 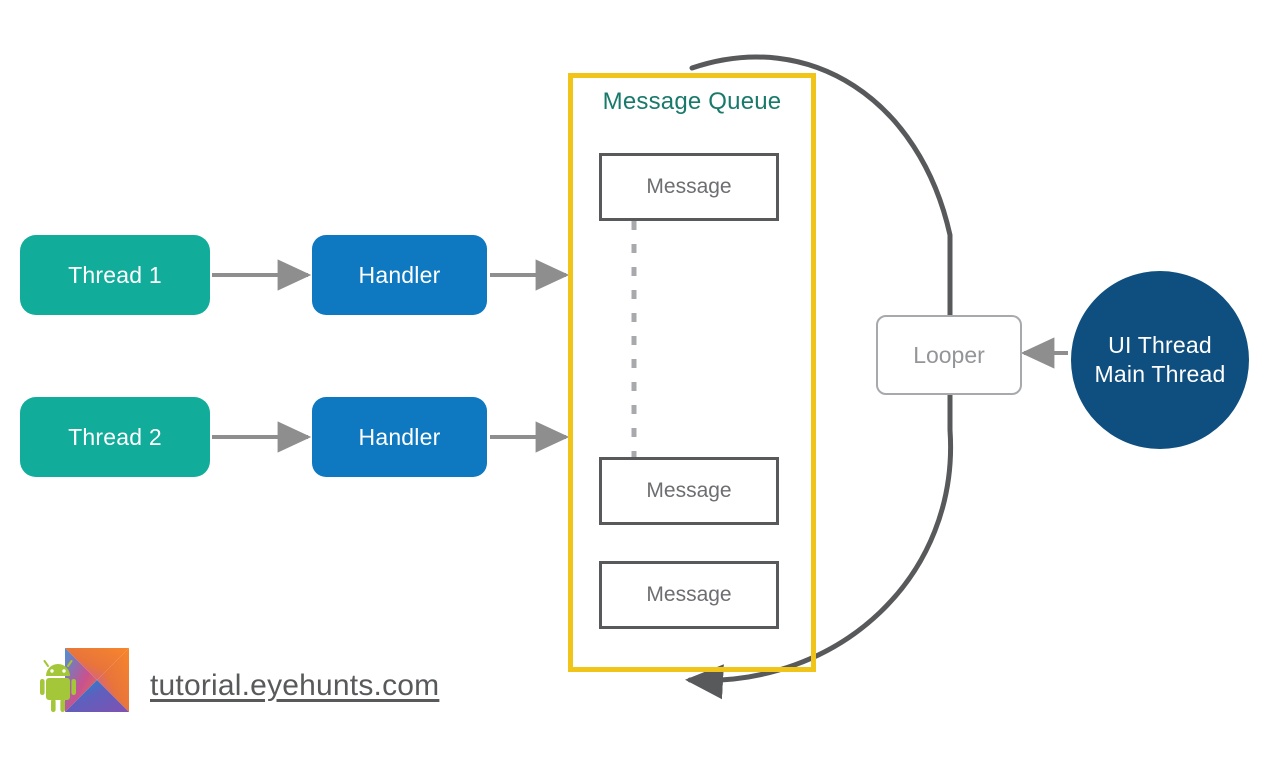 I want to click on kotlin-android-logo-icon, so click(x=86, y=686).